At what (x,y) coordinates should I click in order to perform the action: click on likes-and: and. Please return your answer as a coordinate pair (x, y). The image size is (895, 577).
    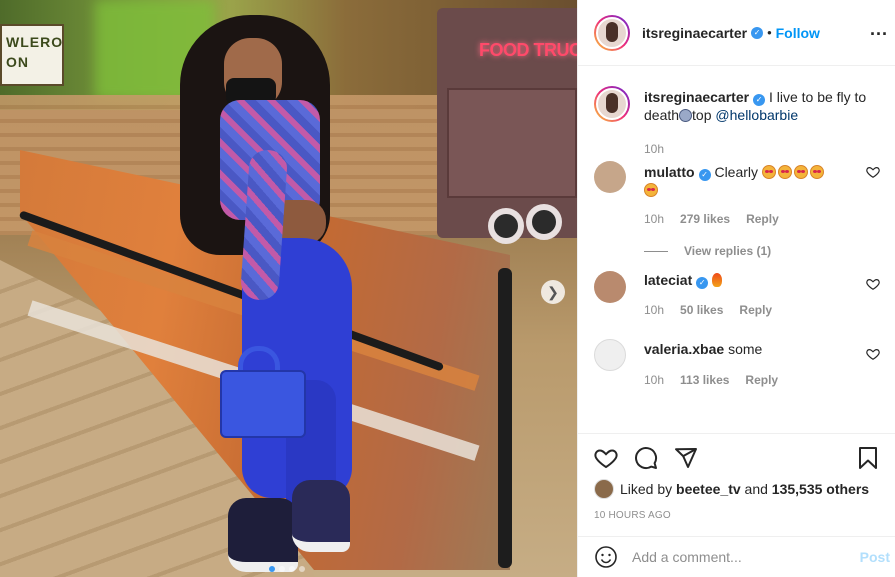
    Looking at the image, I should click on (756, 489).